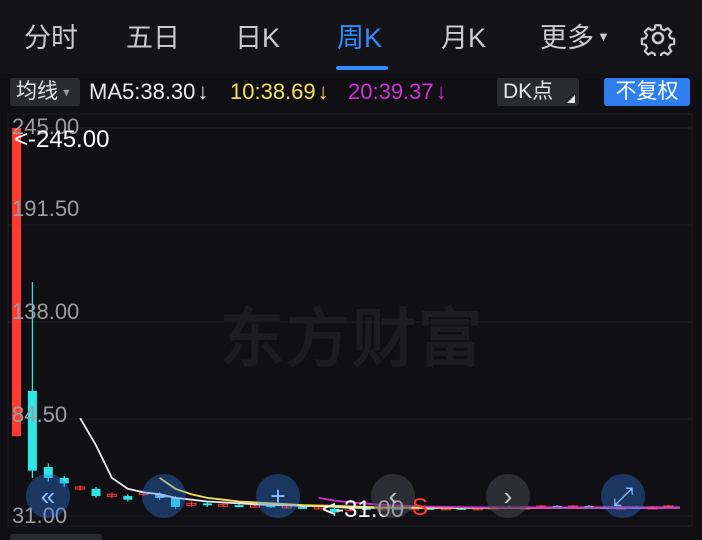  Describe the element at coordinates (351, 535) in the screenshot. I see `volume-indicator-bar` at that location.